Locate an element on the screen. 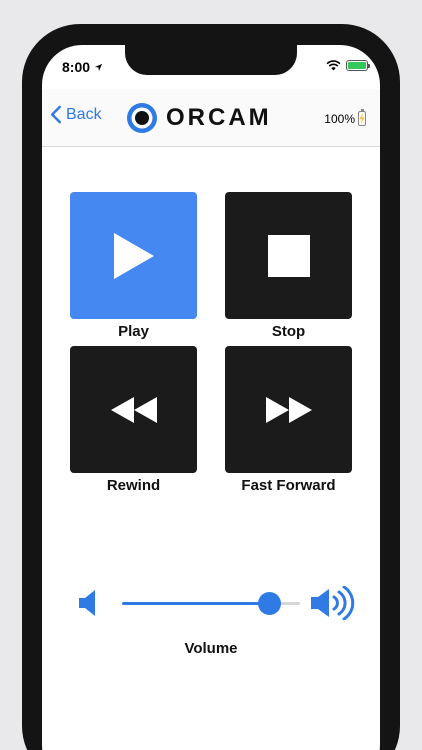 The height and width of the screenshot is (750, 422). stop-button is located at coordinates (288, 255).